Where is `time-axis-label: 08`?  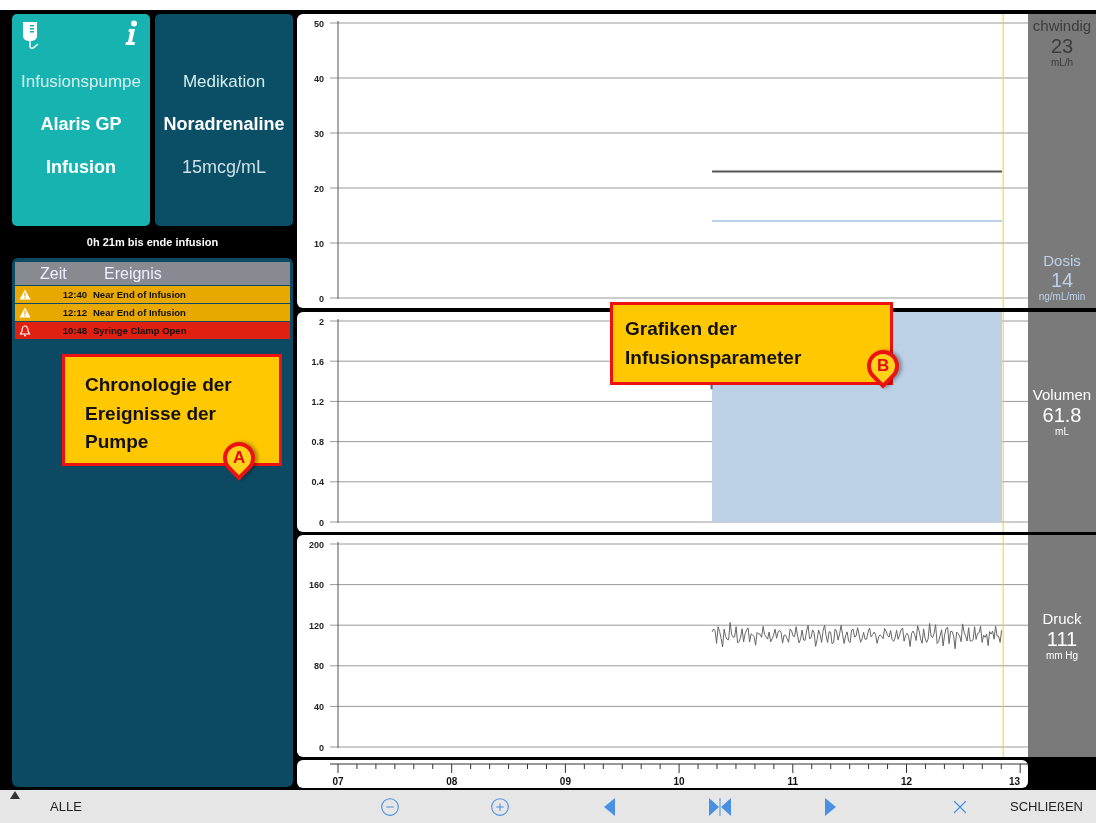 time-axis-label: 08 is located at coordinates (452, 781).